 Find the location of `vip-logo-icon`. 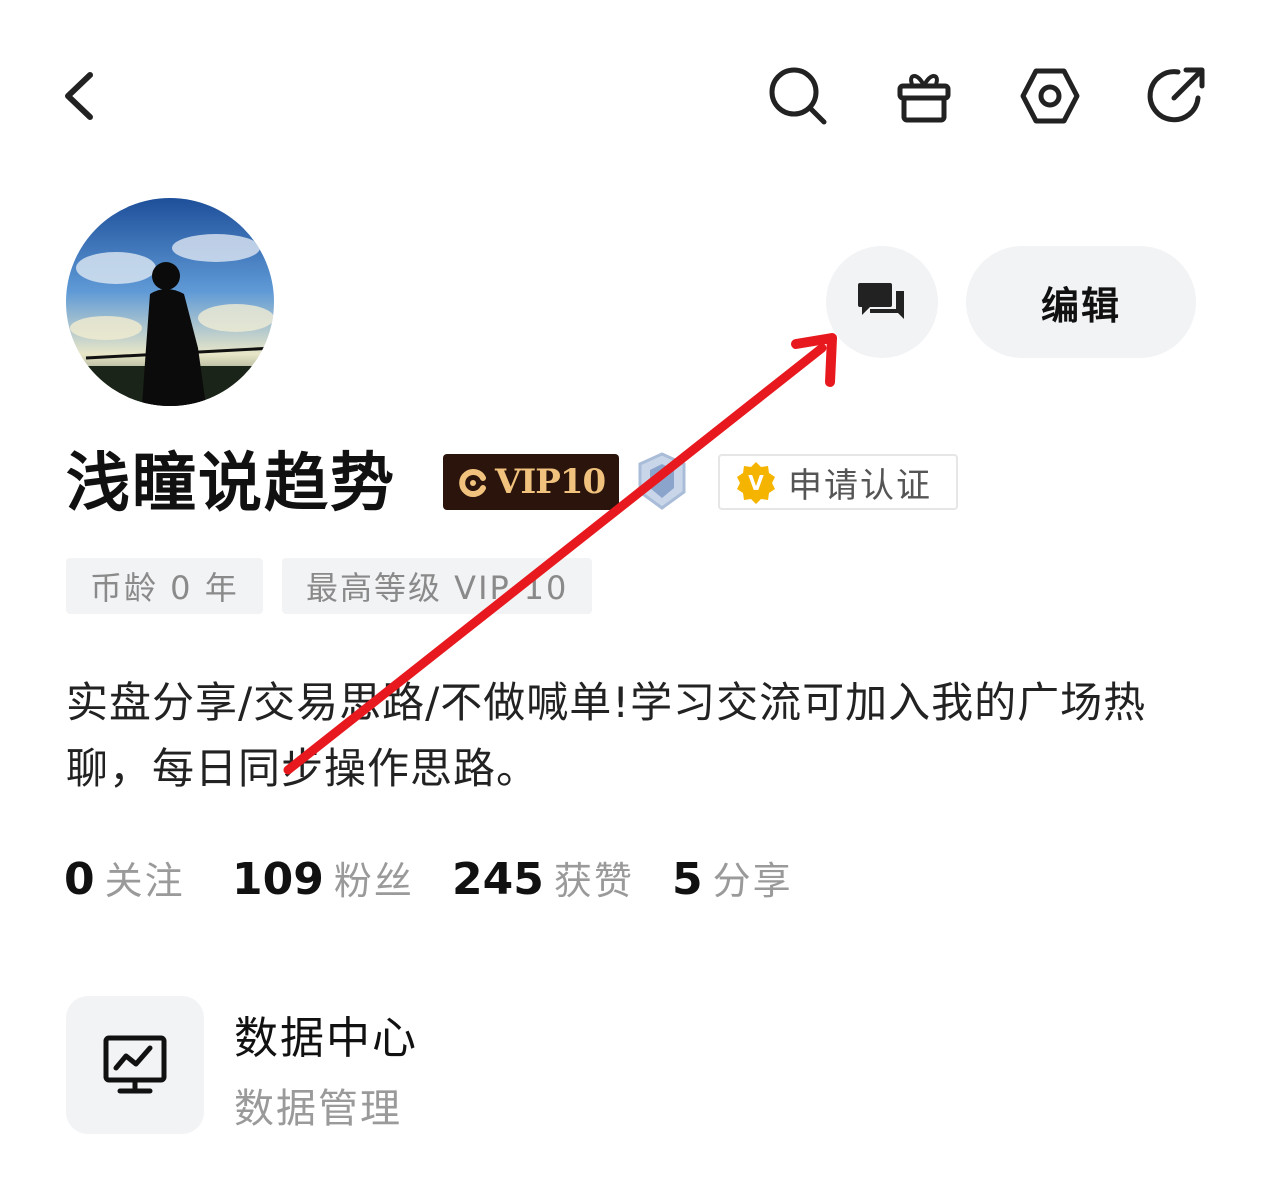

vip-logo-icon is located at coordinates (472, 483).